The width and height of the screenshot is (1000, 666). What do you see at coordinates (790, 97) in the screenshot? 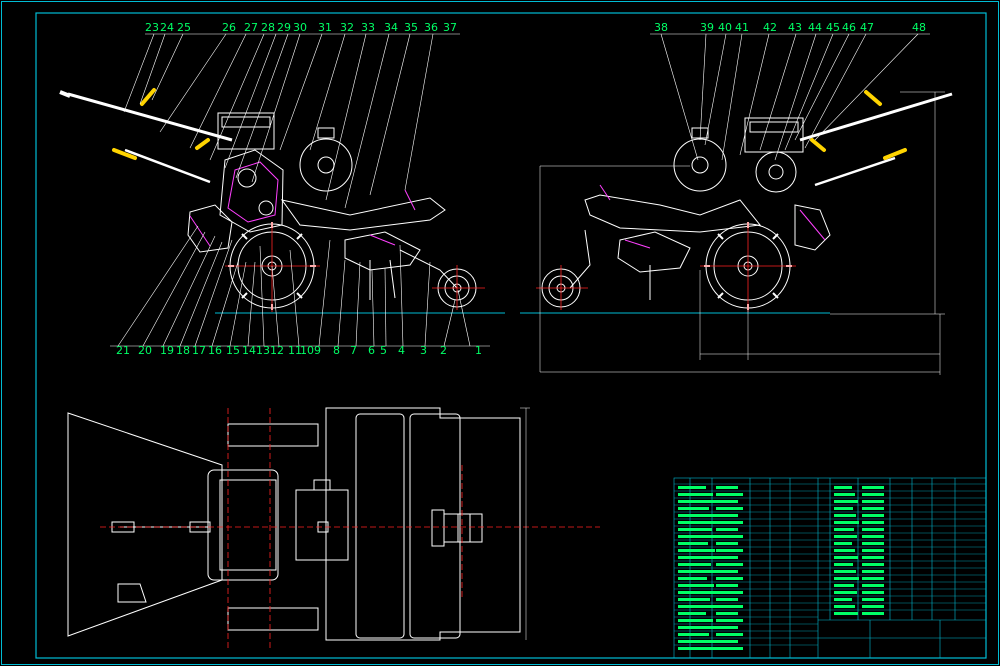
I see `right-leader-lines` at bounding box center [790, 97].